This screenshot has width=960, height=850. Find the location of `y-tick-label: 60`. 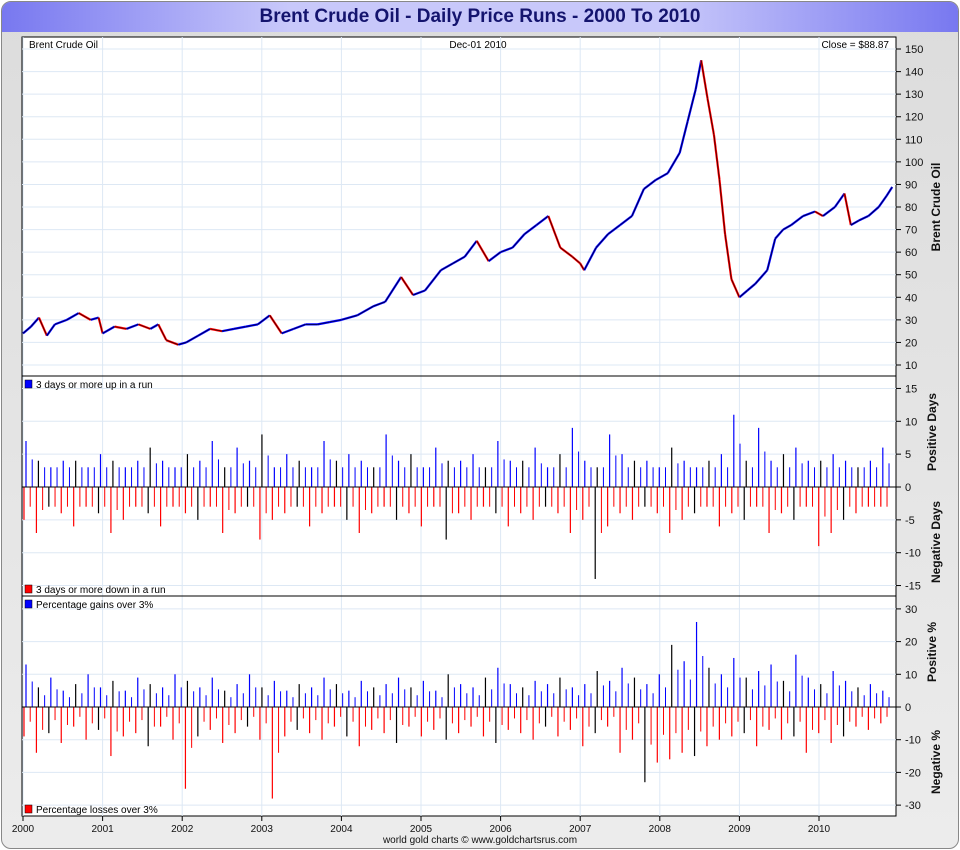

y-tick-label: 60 is located at coordinates (911, 253).